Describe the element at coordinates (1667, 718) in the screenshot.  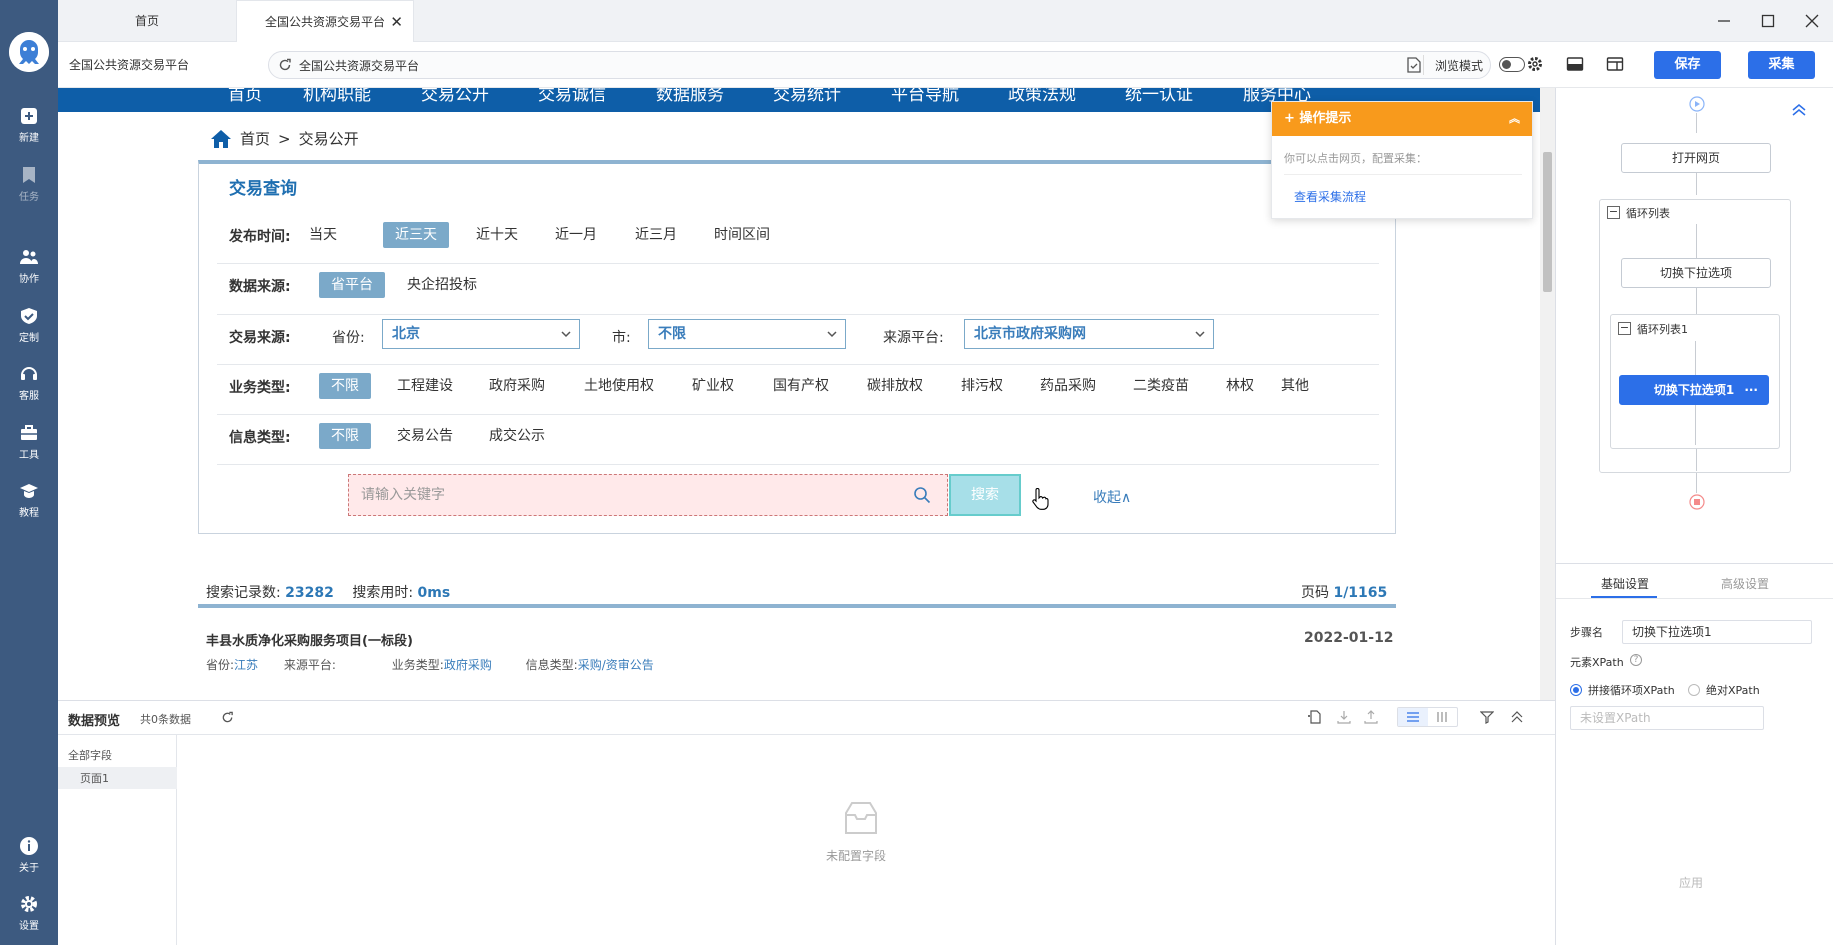
I see `xpath-input: 未设置XPath` at that location.